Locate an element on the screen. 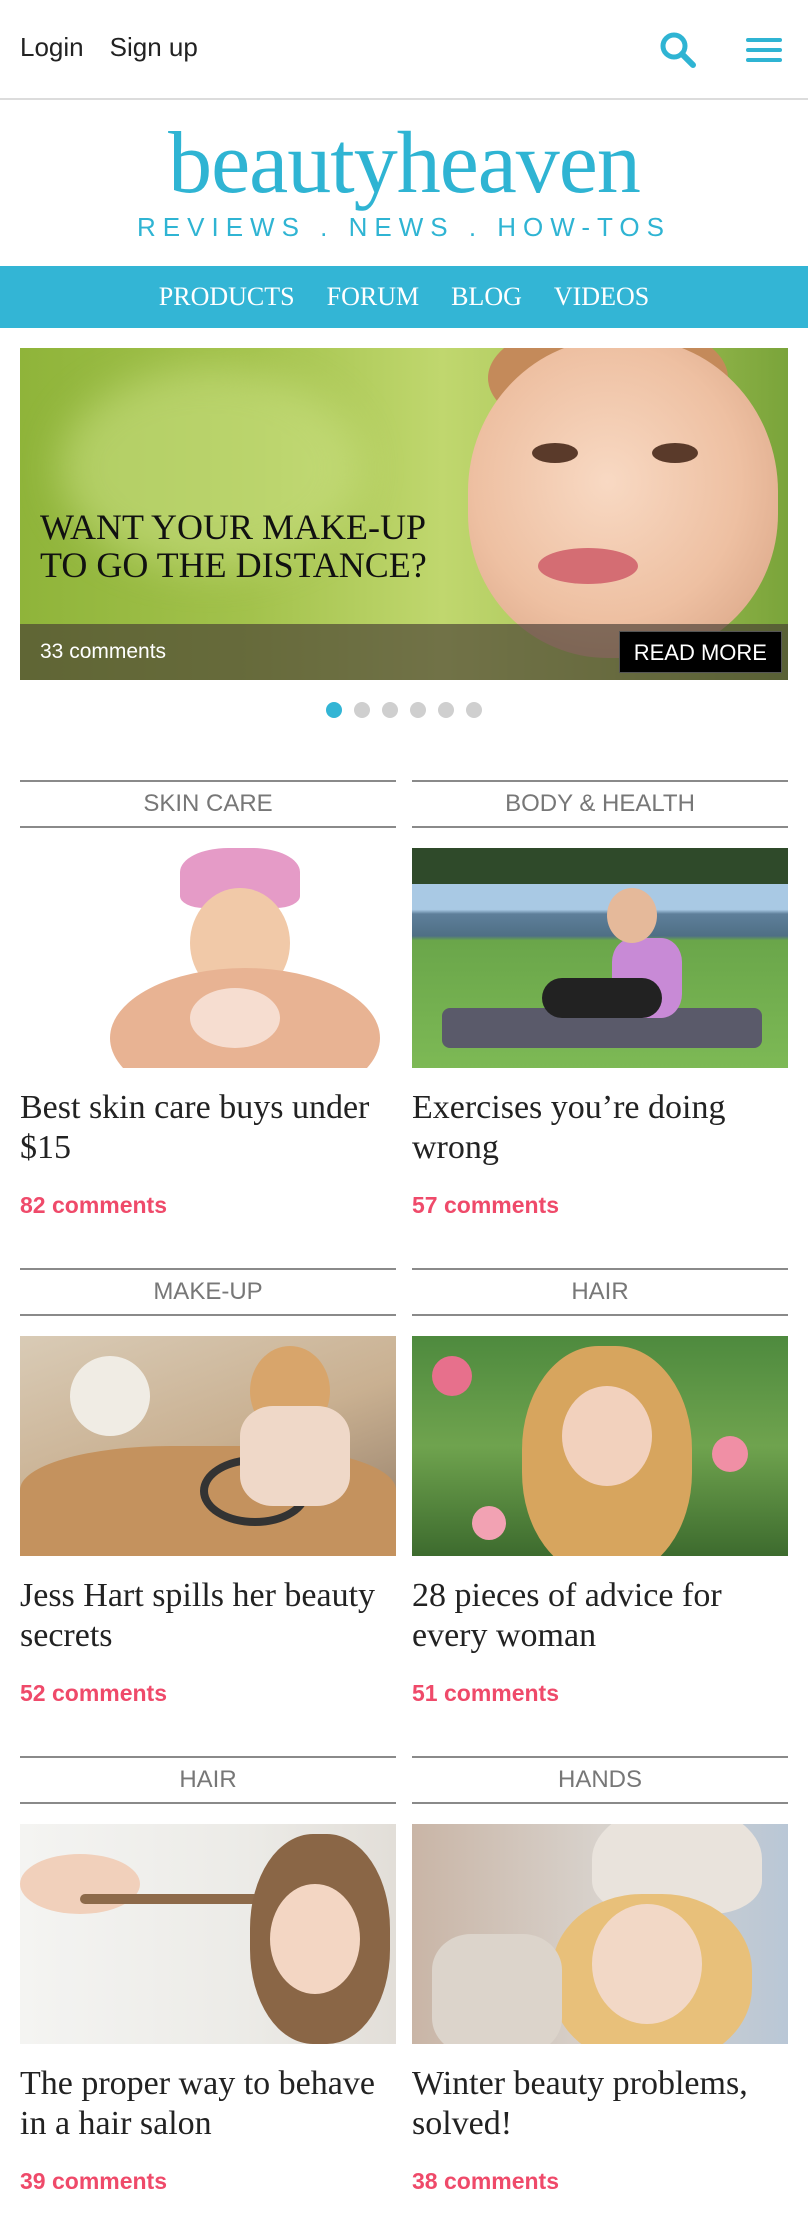 The width and height of the screenshot is (808, 2234). article-title: Best skin care buys under $15 is located at coordinates (208, 1128).